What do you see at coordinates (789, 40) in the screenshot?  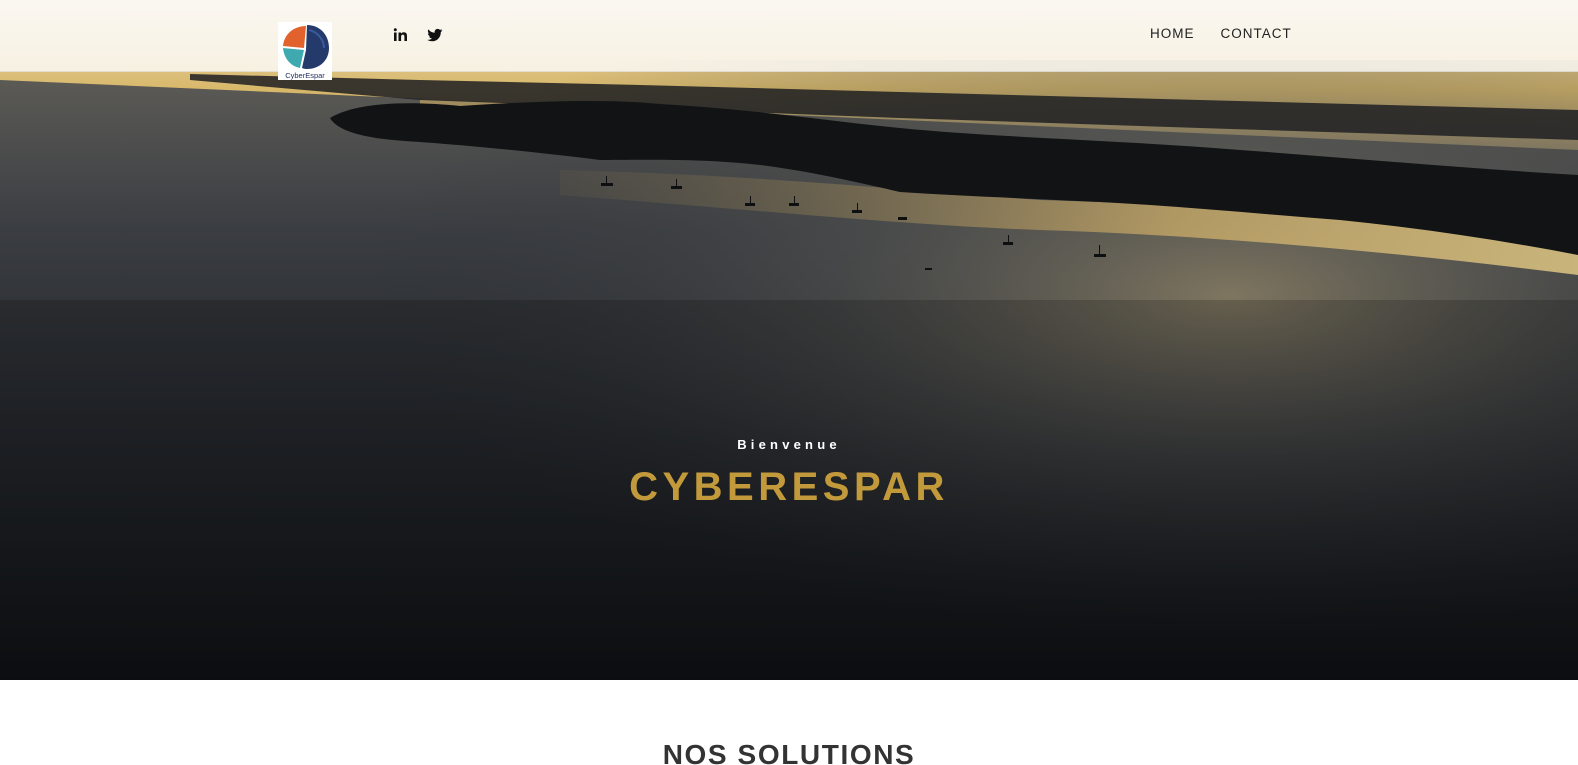 I see `site-header: CyberEspar HOME CONTACT` at bounding box center [789, 40].